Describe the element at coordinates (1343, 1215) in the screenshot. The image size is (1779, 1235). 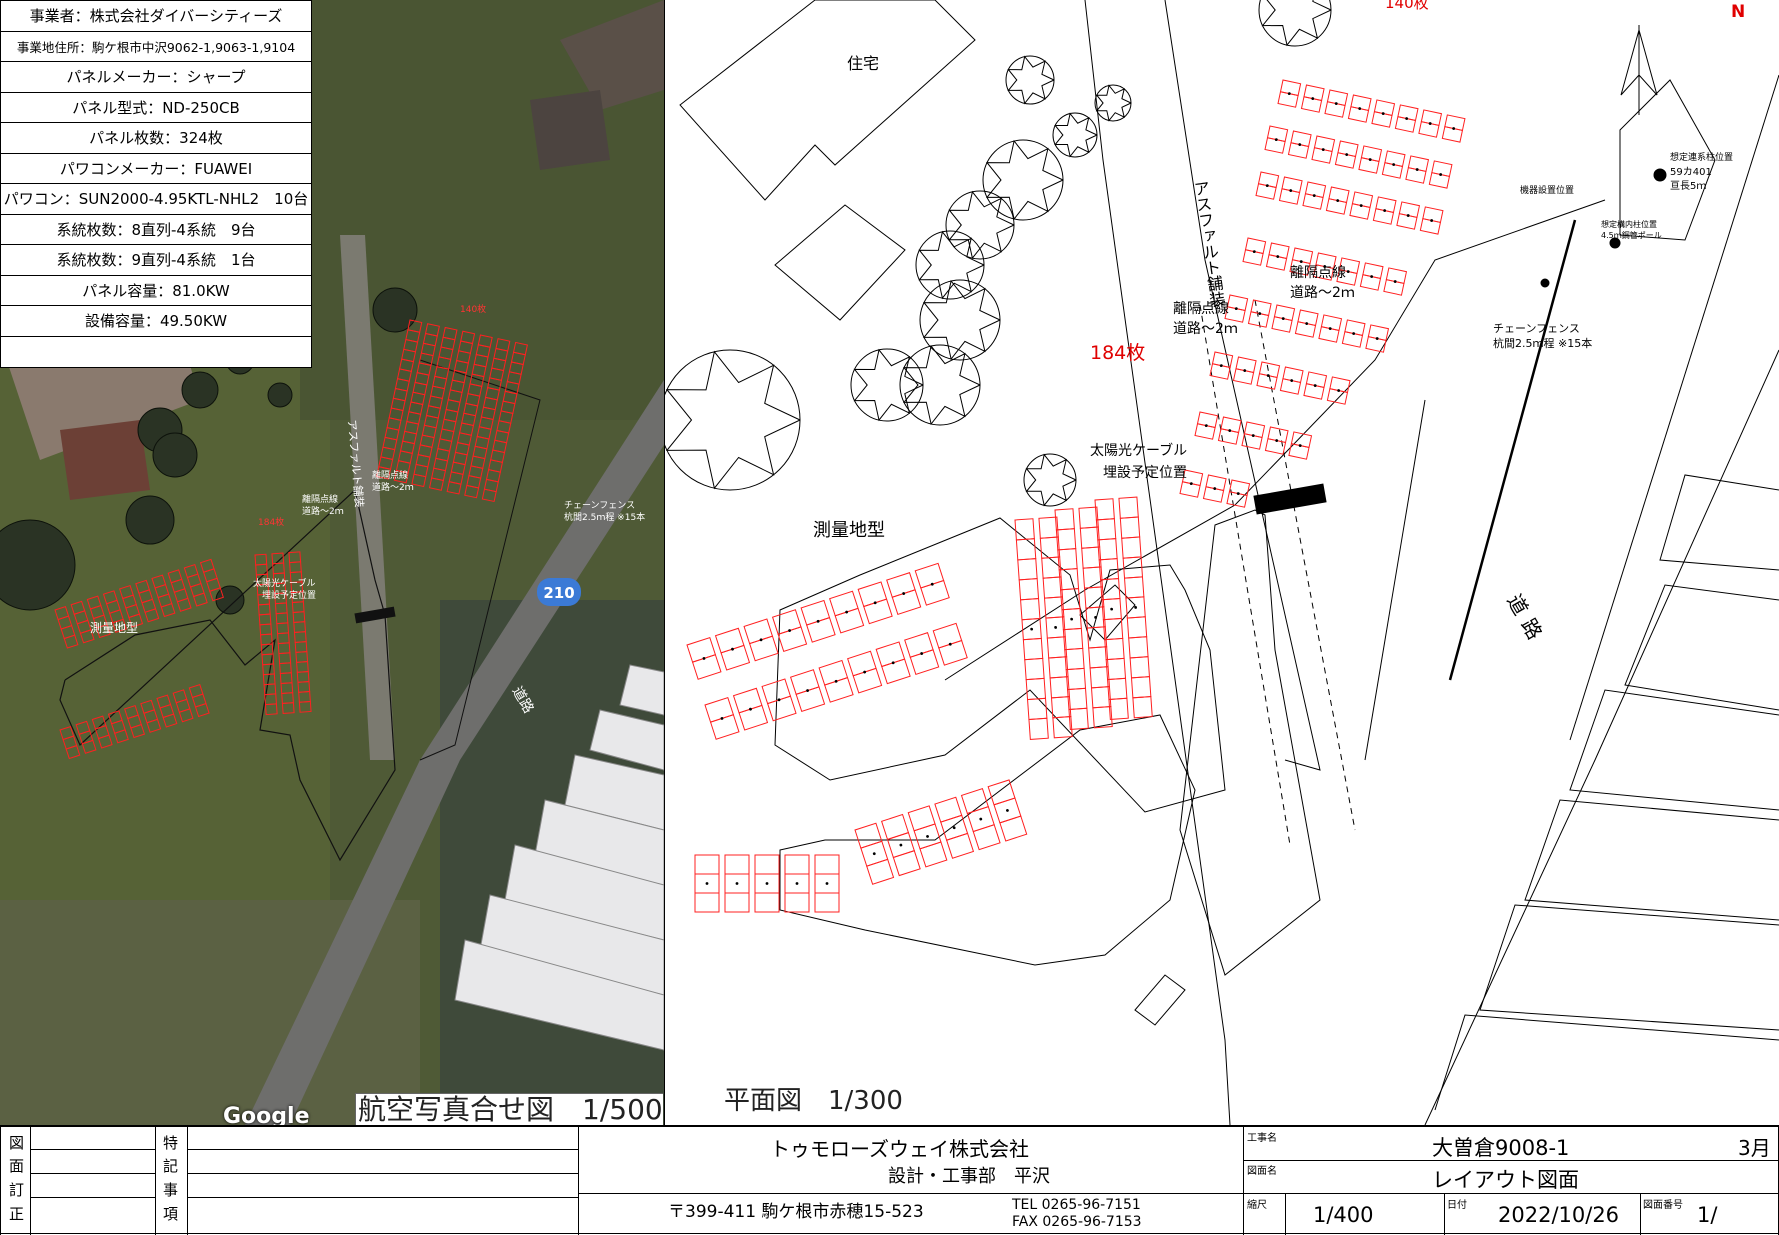
I see `scale-value: 1/400` at that location.